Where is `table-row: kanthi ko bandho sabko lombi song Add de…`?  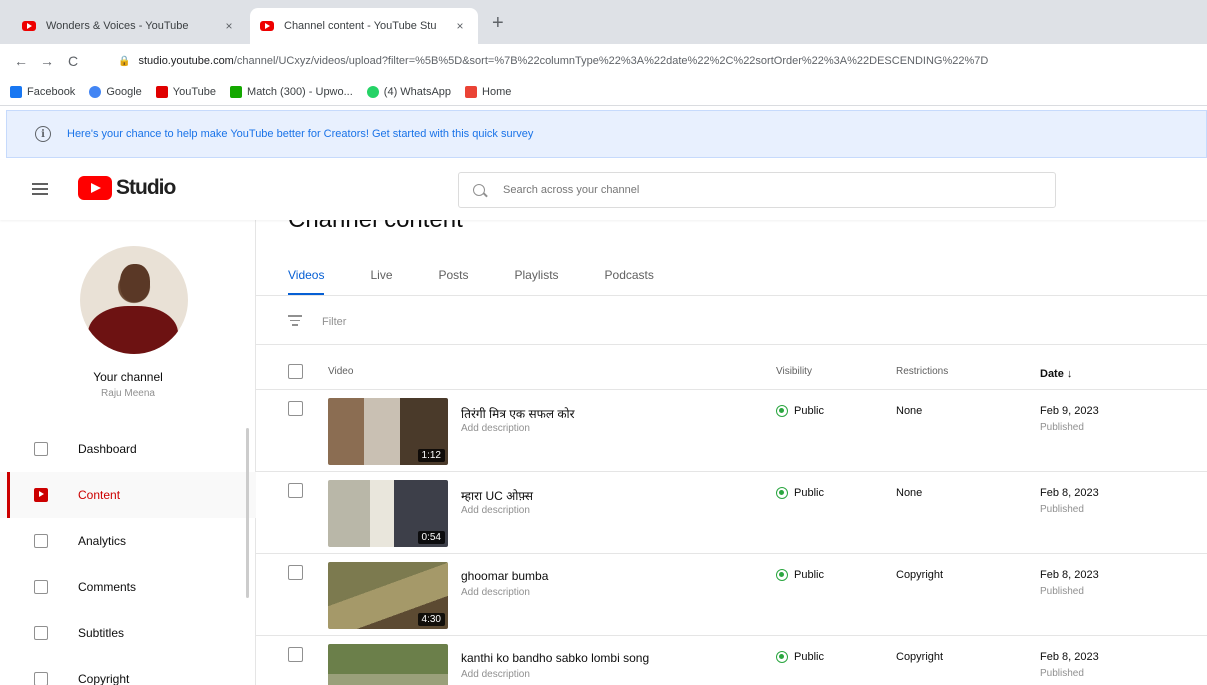
table-row: kanthi ko bandho sabko lombi song Add de… is located at coordinates (731, 661).